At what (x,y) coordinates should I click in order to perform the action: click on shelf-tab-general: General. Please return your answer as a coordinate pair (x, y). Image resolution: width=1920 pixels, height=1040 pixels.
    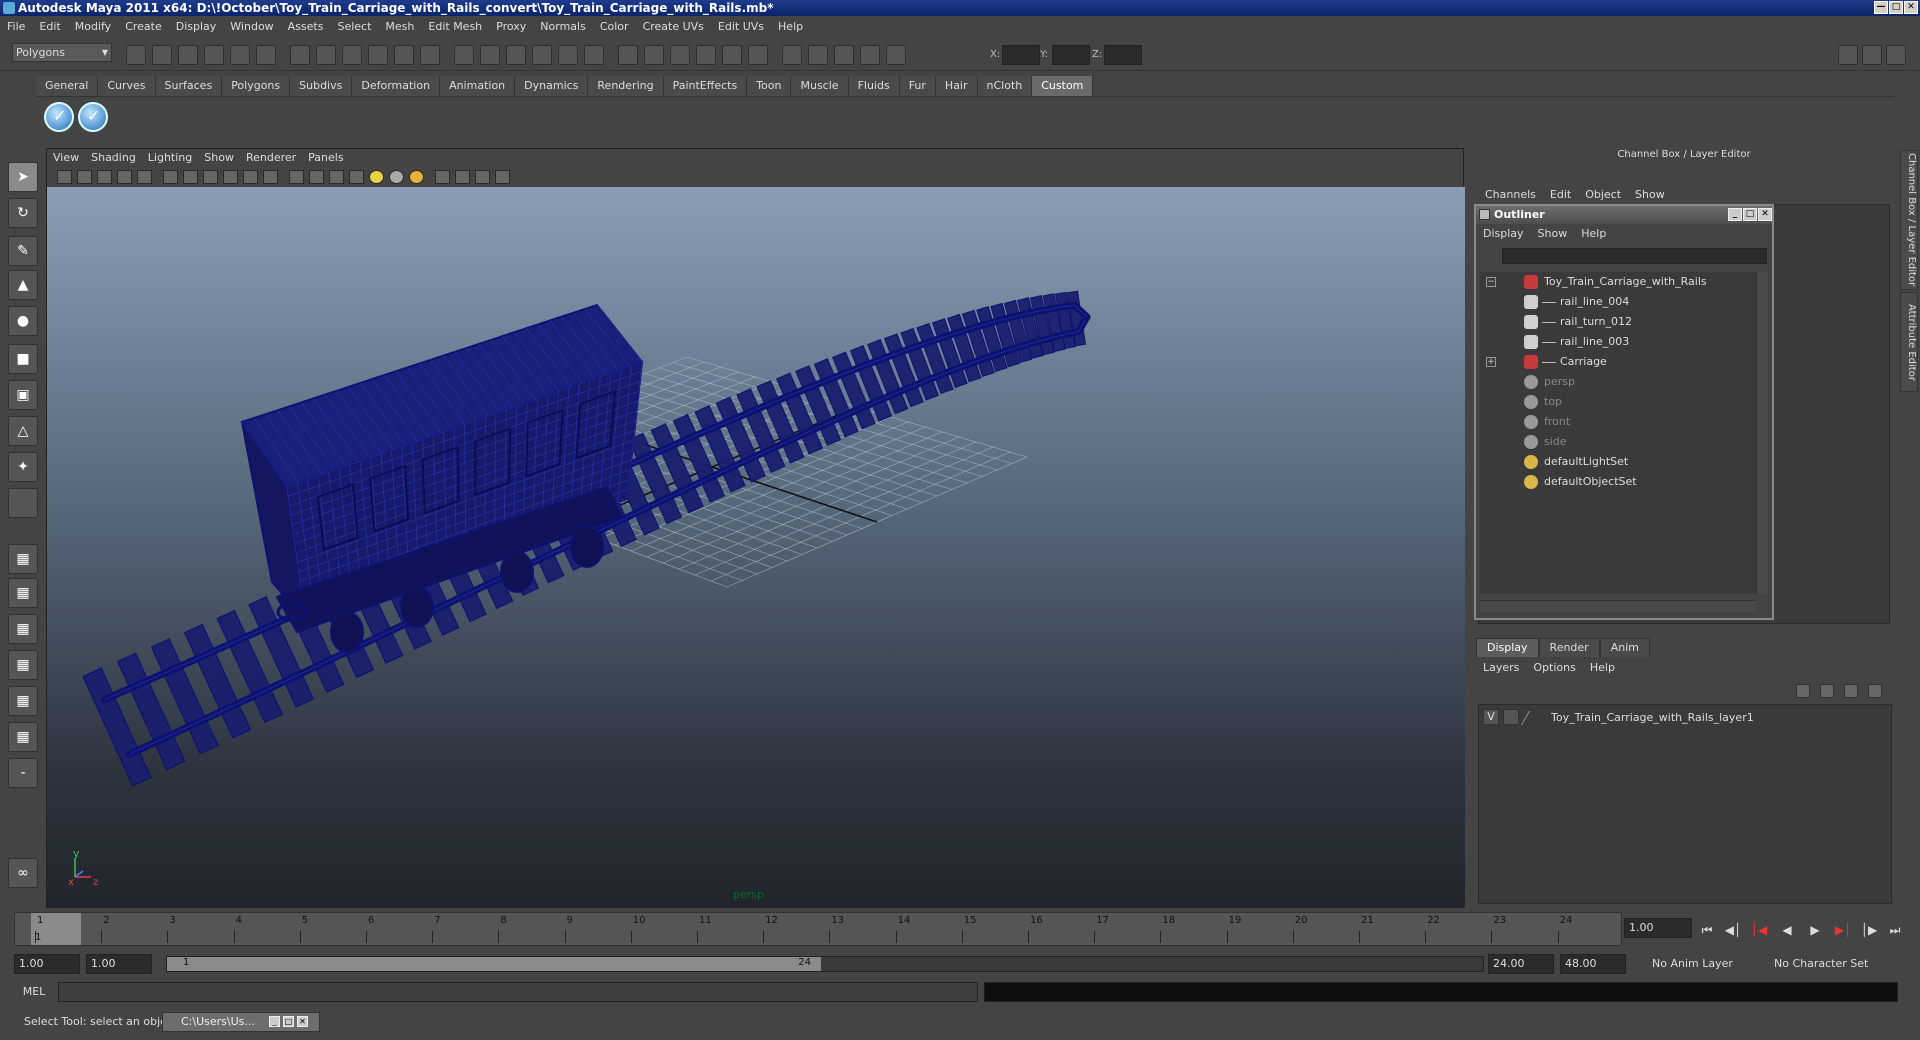
    Looking at the image, I should click on (67, 86).